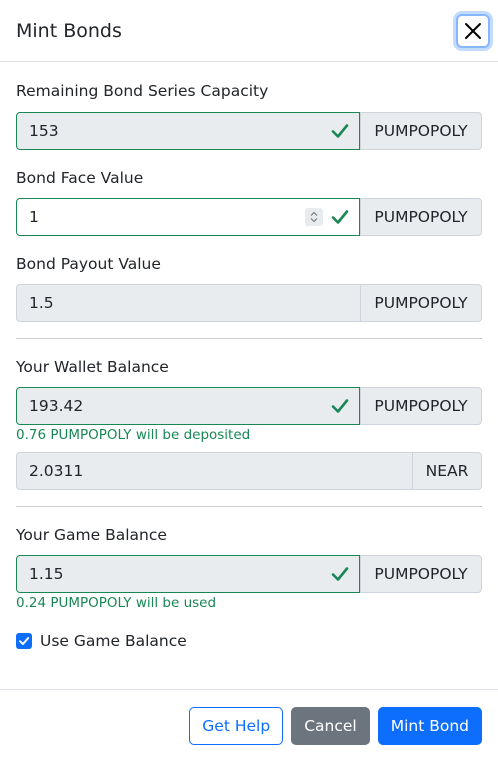 The width and height of the screenshot is (498, 757). What do you see at coordinates (56, 471) in the screenshot?
I see `near-balance-value: 2.0311` at bounding box center [56, 471].